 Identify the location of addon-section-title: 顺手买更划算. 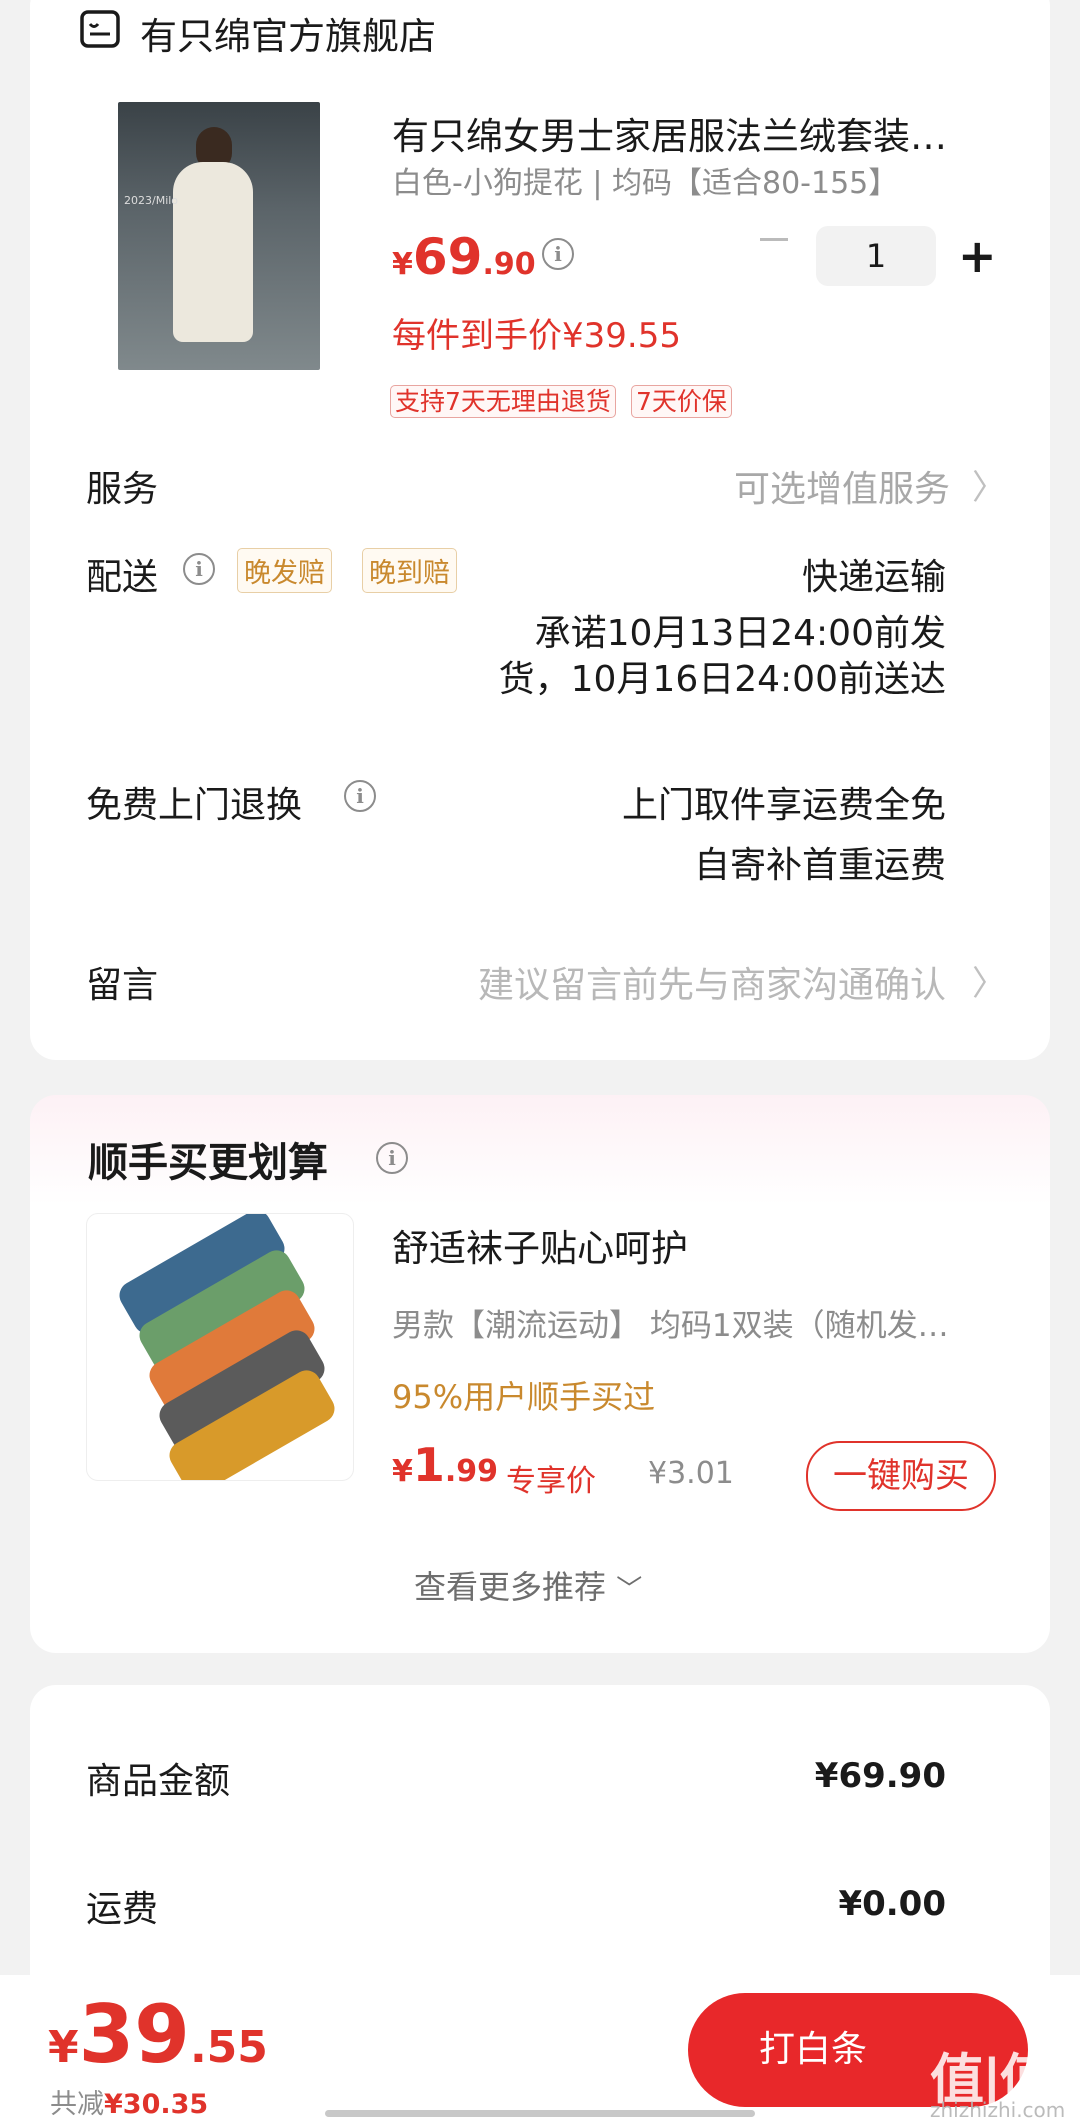
(208, 1163).